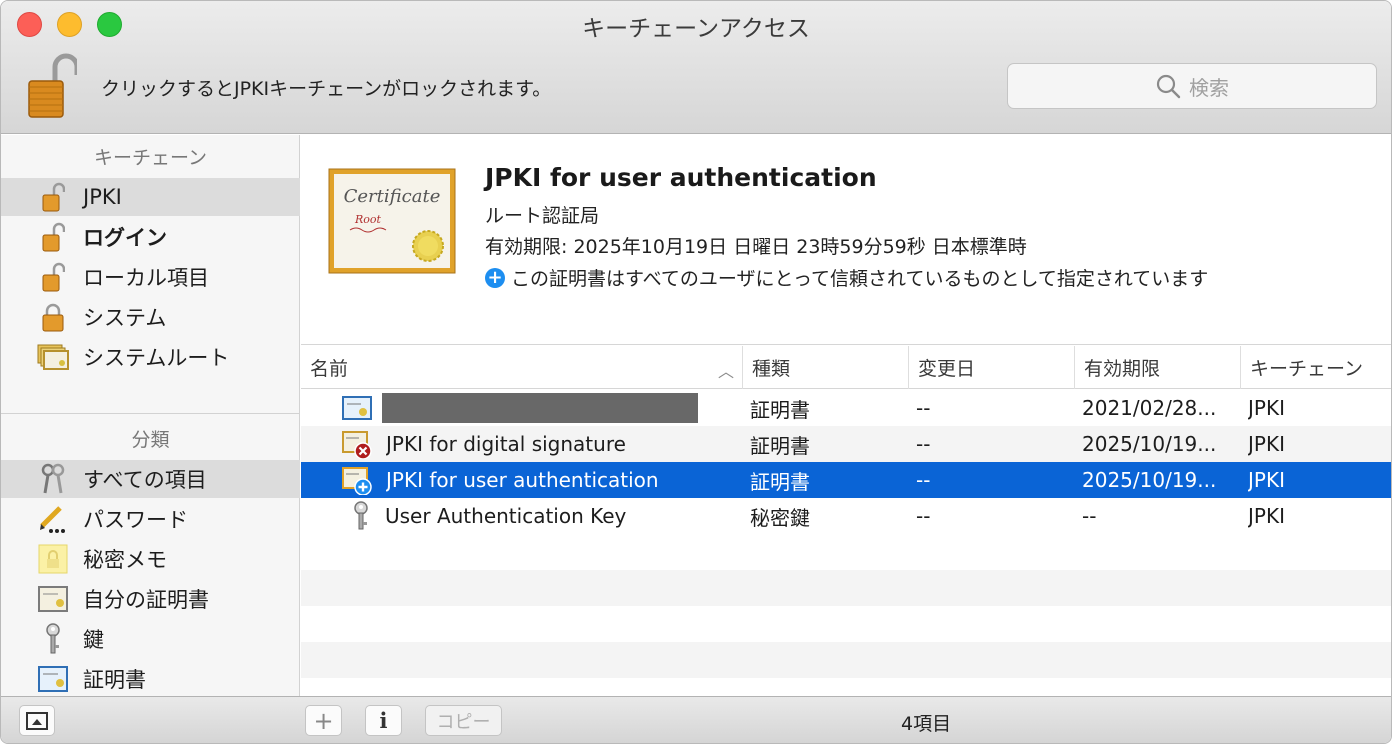 This screenshot has height=744, width=1392. I want to click on sidebar-item-label: 自分の証明書, so click(146, 600).